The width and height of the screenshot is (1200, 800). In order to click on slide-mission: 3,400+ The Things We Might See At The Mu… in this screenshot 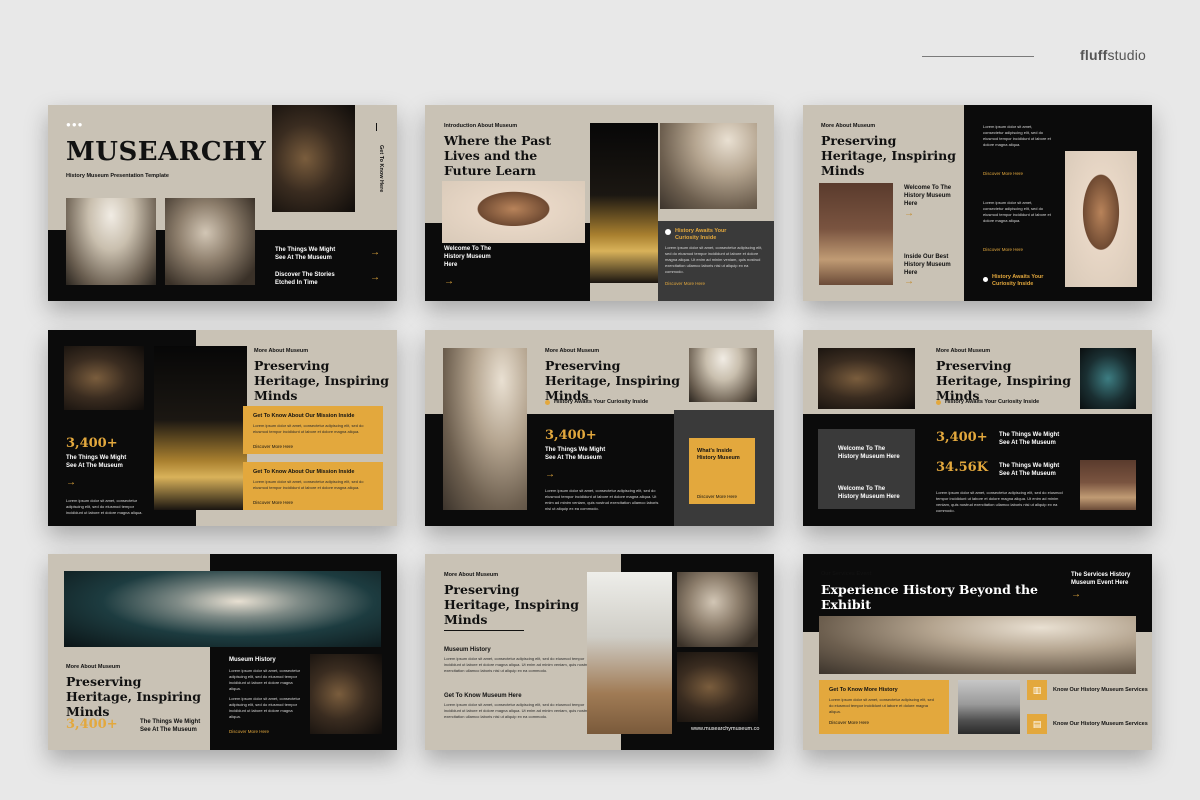, I will do `click(222, 428)`.